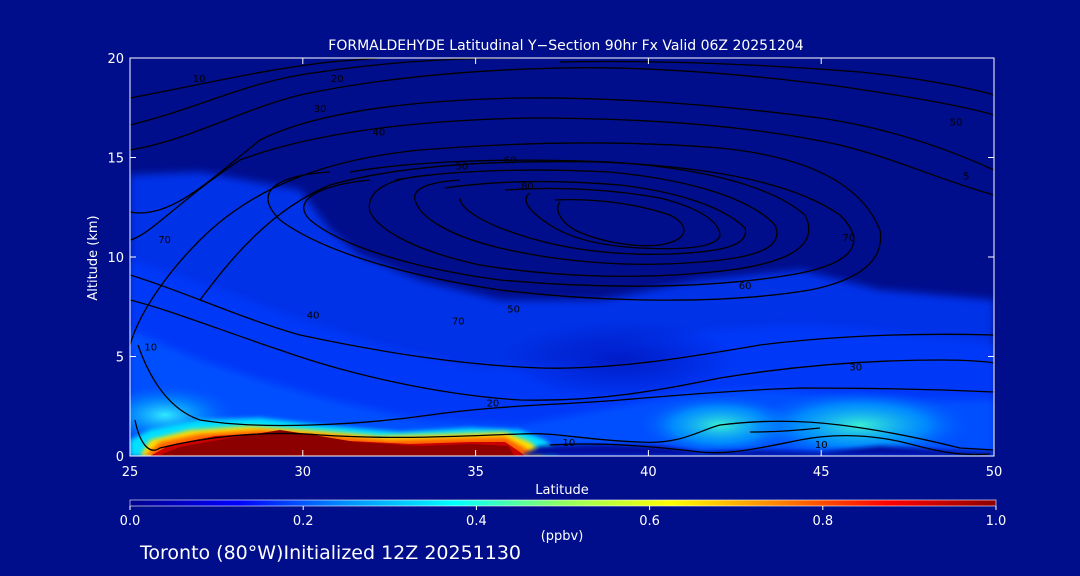 The height and width of the screenshot is (576, 1080). I want to click on colorbar: 0.0 0.2 0.4 0.6 0.8 1.0 (ppbv), so click(563, 521).